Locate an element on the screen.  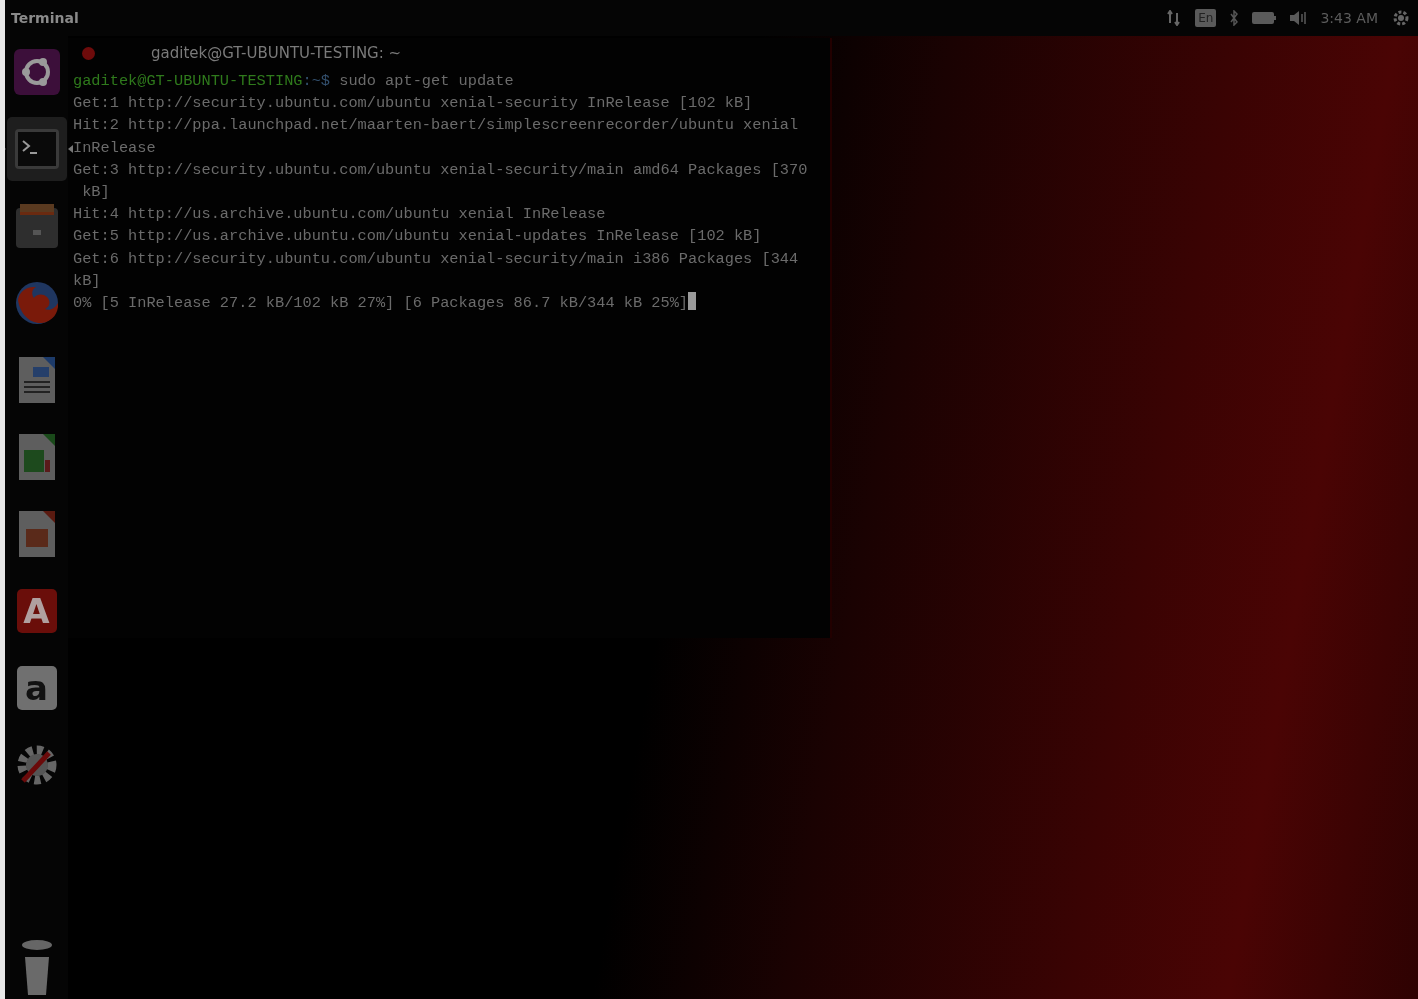
text-cursor is located at coordinates (692, 301).